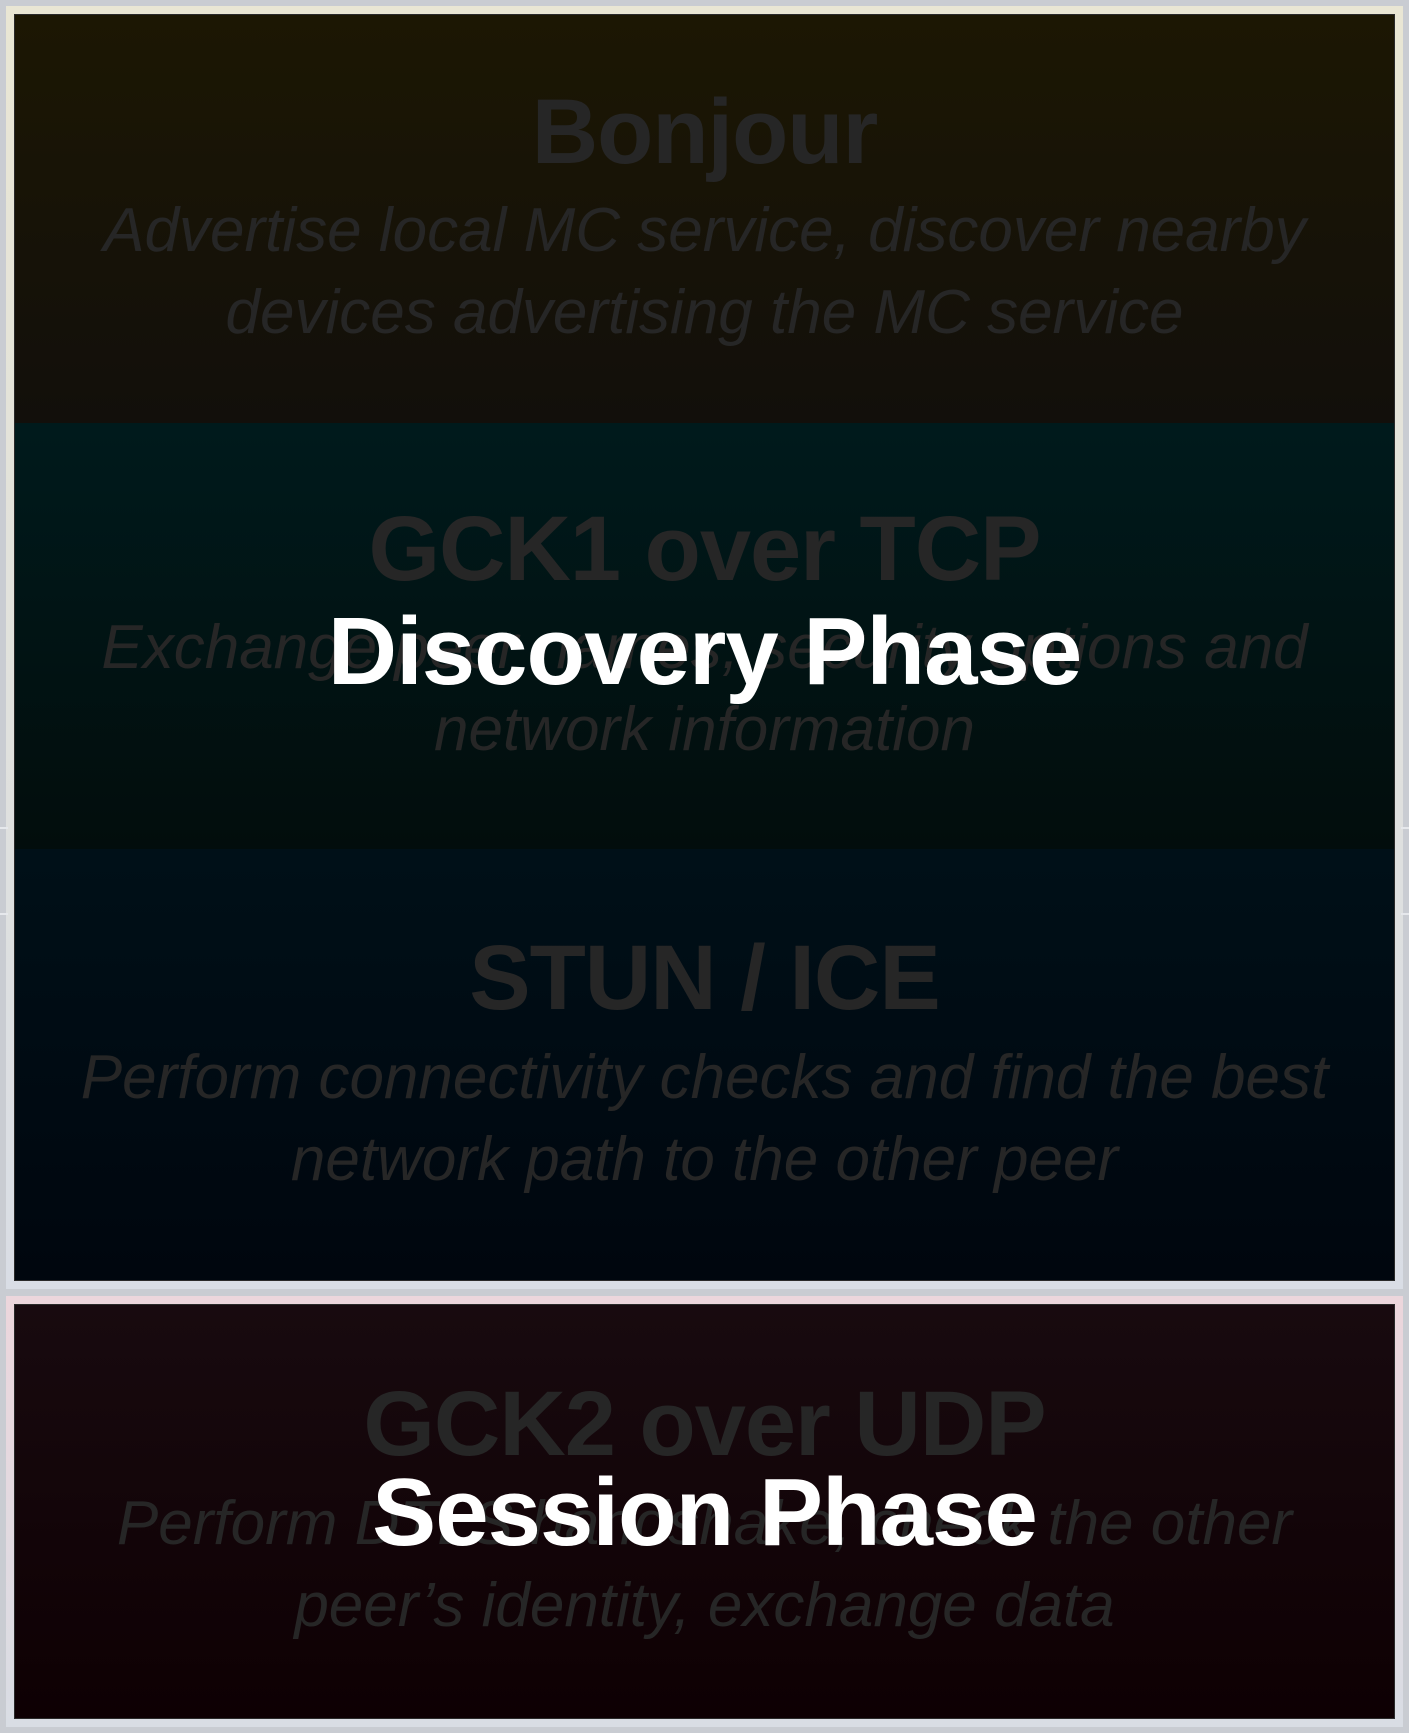 The image size is (1409, 1733). Describe the element at coordinates (704, 651) in the screenshot. I see `discovery-phase-label: Discovery Phase` at that location.